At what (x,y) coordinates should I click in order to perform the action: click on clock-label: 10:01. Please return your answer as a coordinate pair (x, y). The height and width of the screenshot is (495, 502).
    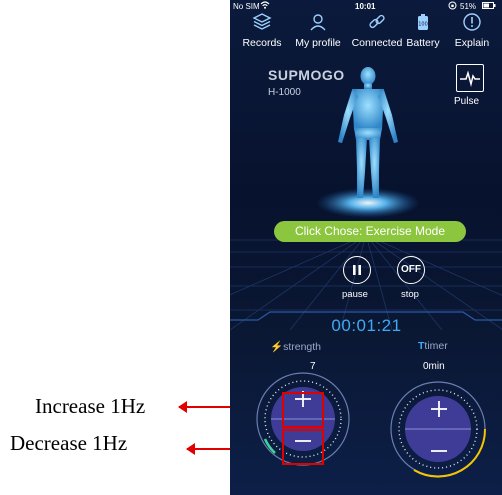
    Looking at the image, I should click on (365, 6).